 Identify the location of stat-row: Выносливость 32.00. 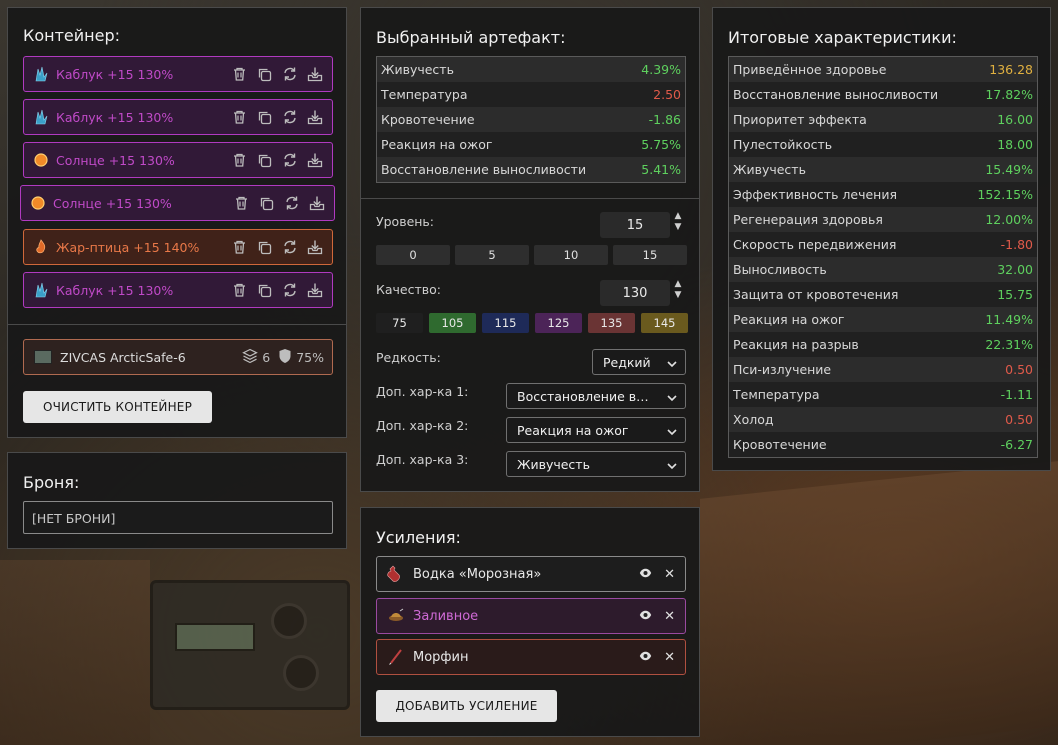
(883, 269).